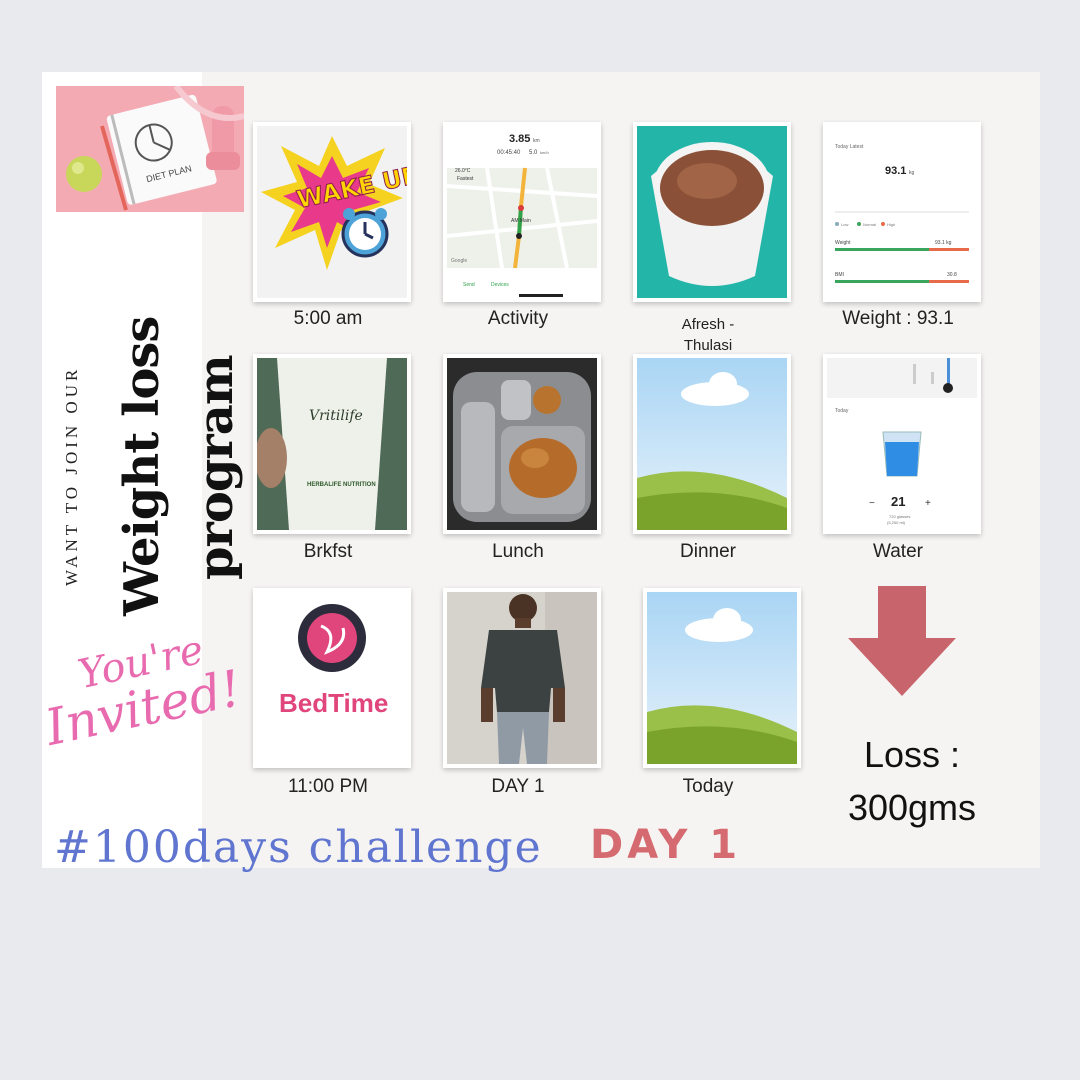 This screenshot has height=1080, width=1080. What do you see at coordinates (849, 147) in the screenshot?
I see `weight-latest: Today Latest` at bounding box center [849, 147].